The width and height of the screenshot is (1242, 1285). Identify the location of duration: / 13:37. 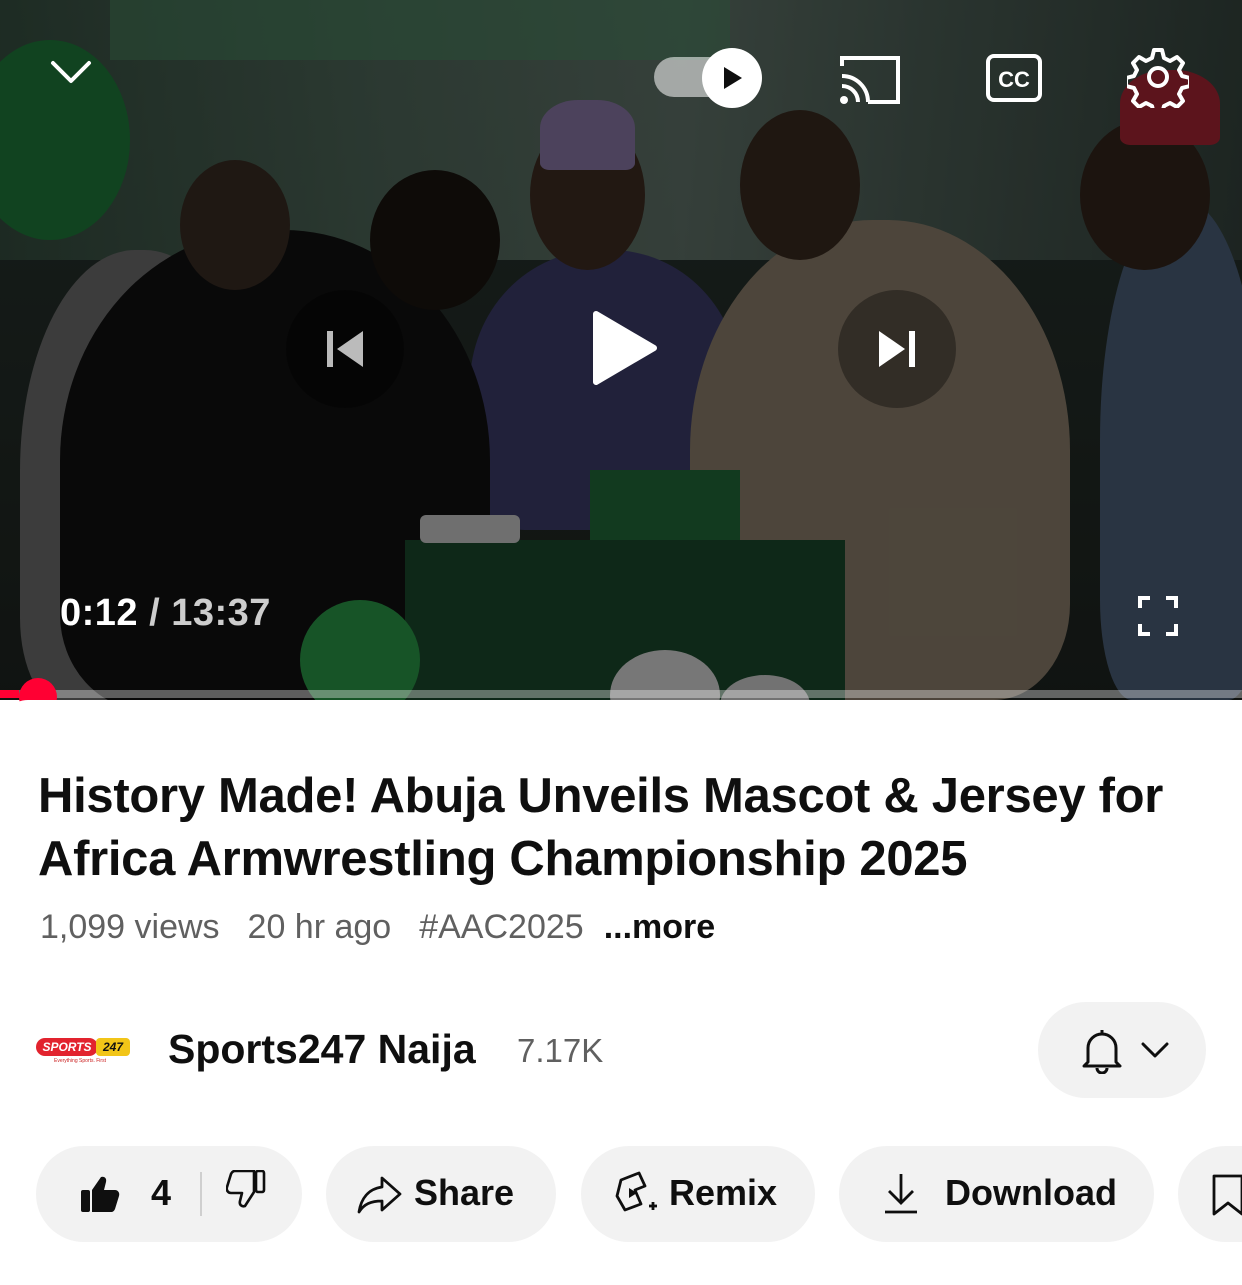
(210, 613).